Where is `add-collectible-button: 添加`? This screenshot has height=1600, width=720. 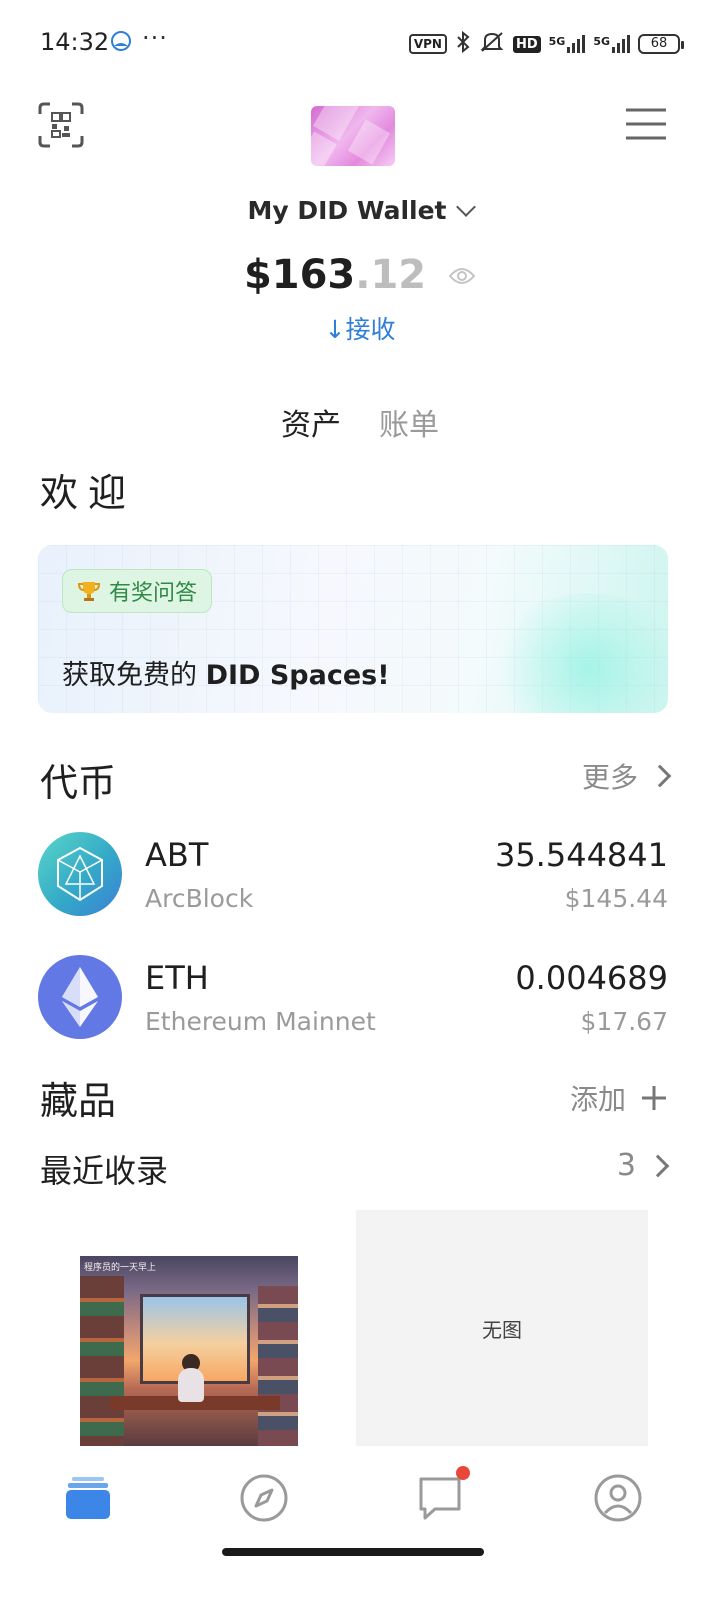 add-collectible-button: 添加 is located at coordinates (619, 1098).